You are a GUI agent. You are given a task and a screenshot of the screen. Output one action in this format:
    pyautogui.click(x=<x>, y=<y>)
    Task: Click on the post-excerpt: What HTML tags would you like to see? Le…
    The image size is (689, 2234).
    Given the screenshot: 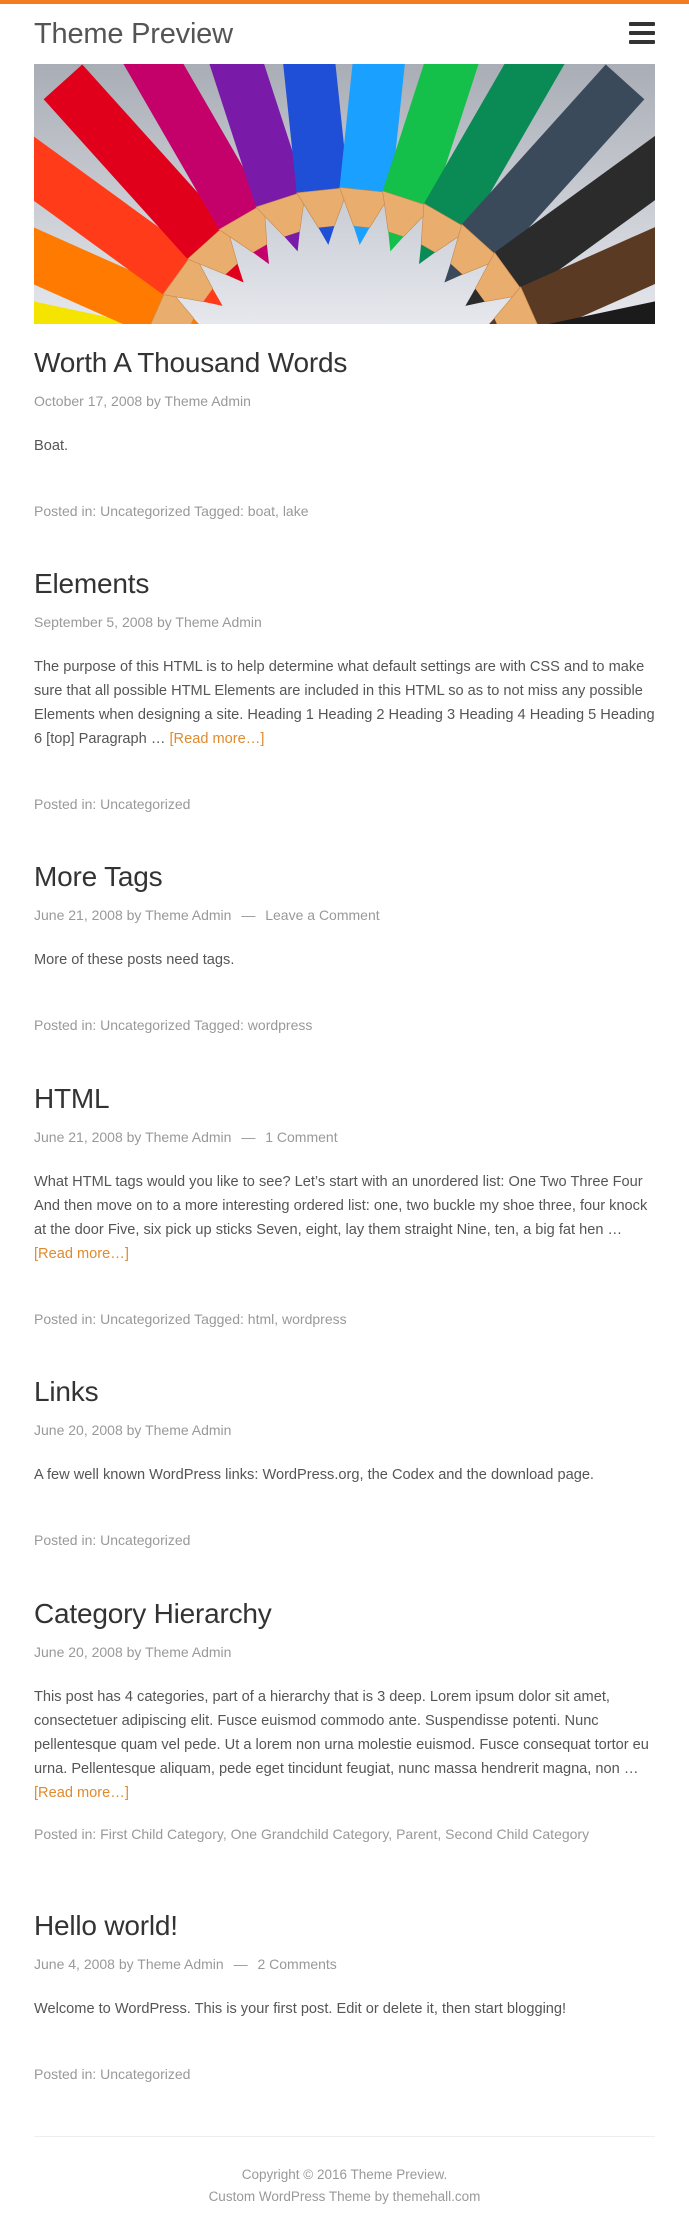 What is the action you would take?
    pyautogui.click(x=341, y=1218)
    